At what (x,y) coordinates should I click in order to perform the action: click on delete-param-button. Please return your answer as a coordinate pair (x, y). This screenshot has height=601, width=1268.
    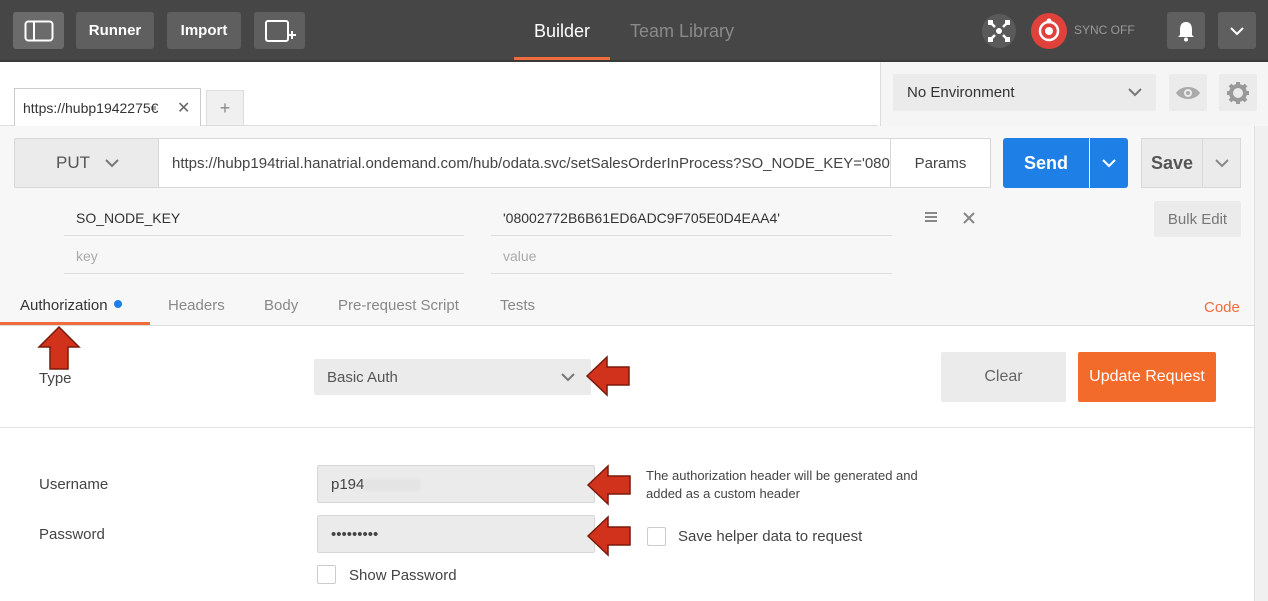
    Looking at the image, I should click on (969, 220).